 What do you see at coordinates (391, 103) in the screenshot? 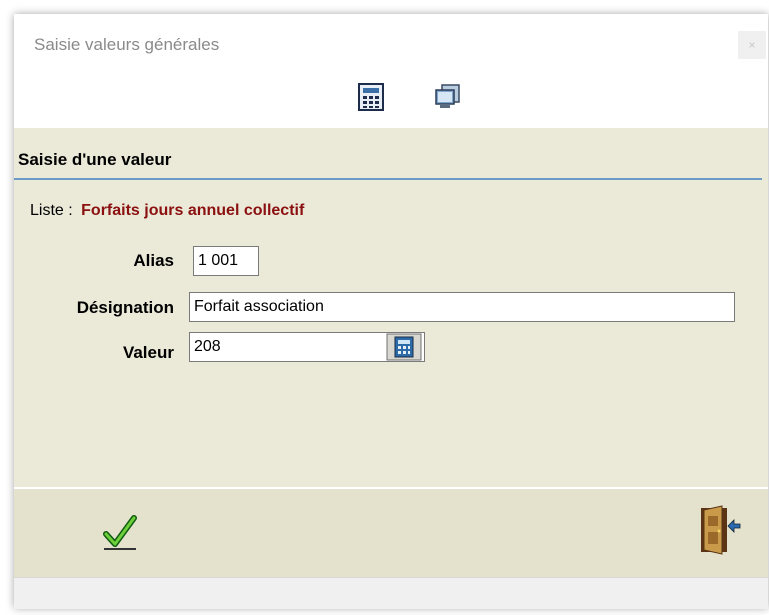
I see `toolbar` at bounding box center [391, 103].